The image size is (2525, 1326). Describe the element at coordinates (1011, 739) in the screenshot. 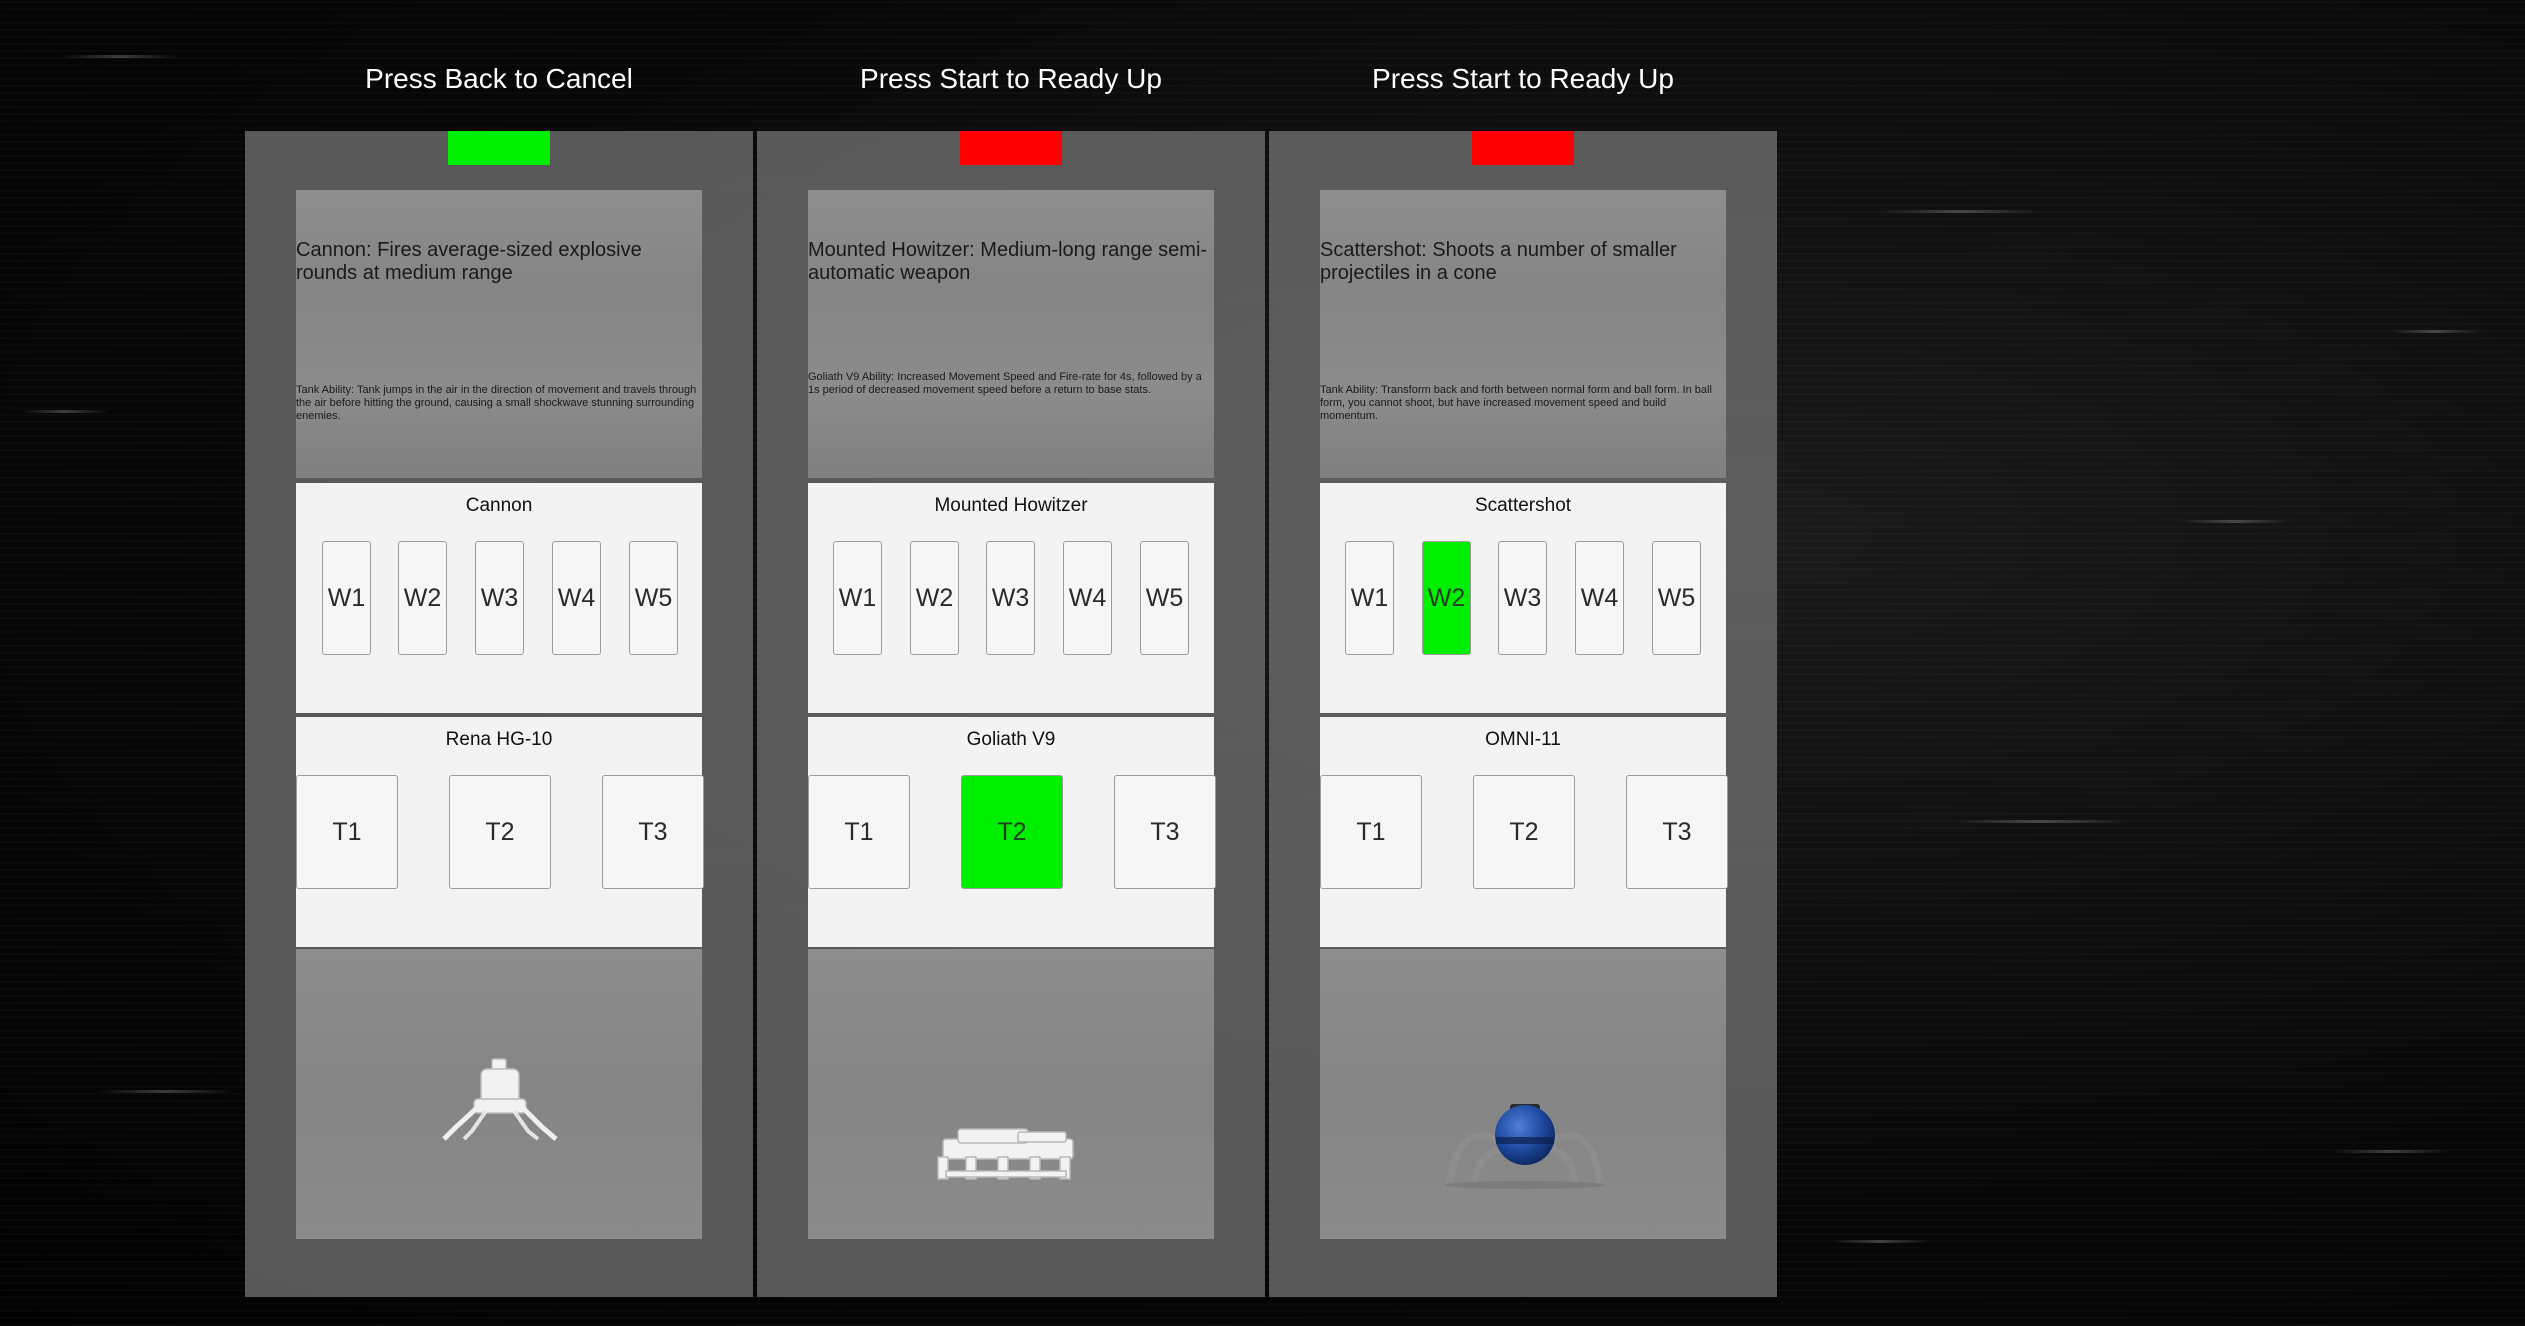

I see `tank-name: Goliath V9` at that location.